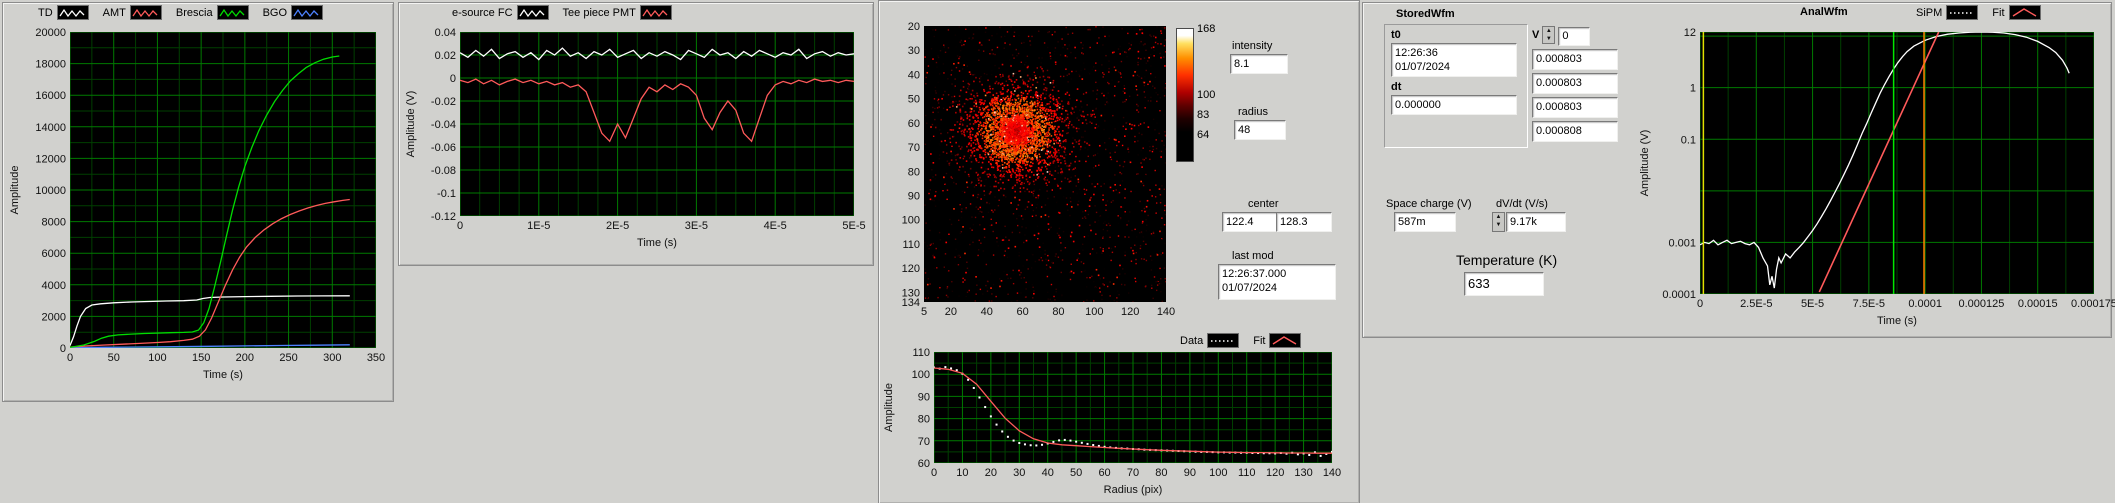 The image size is (2115, 503). What do you see at coordinates (599, 12) in the screenshot?
I see `legend-label-tee-piece-pmt: Tee piece PMT` at bounding box center [599, 12].